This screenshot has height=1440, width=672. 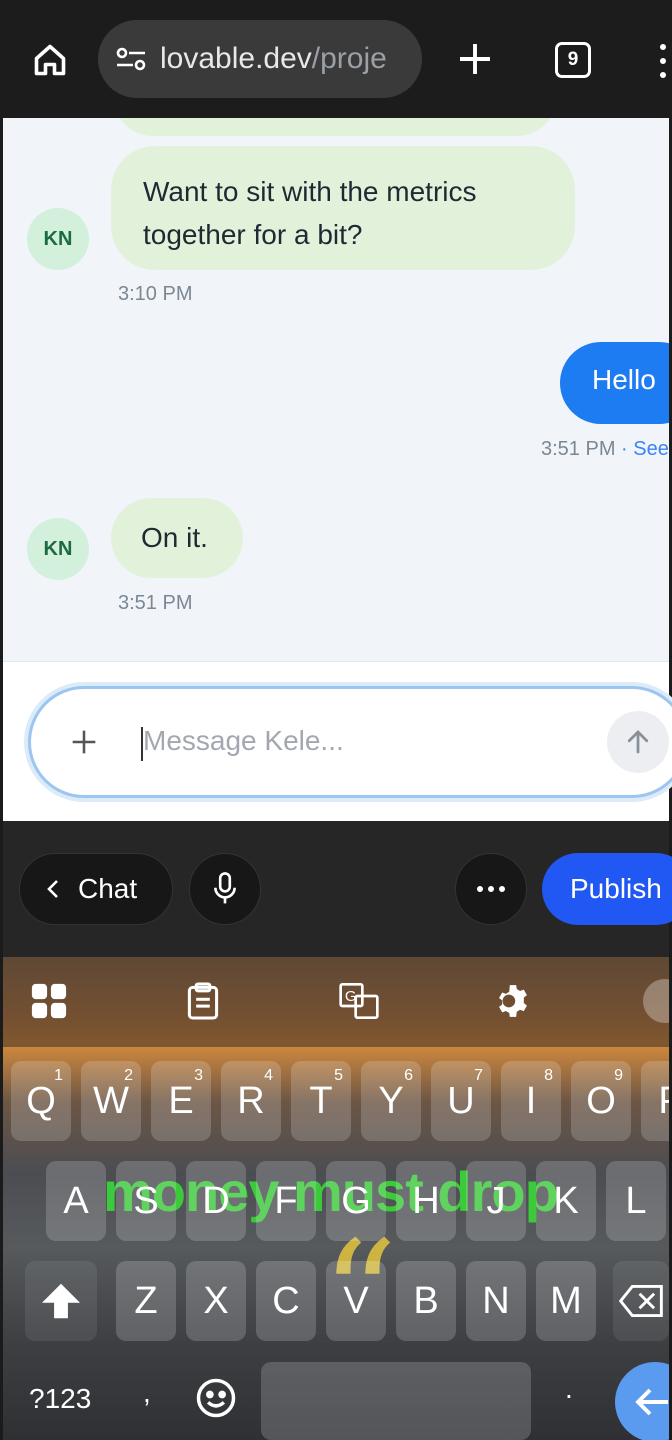 What do you see at coordinates (321, 1101) in the screenshot?
I see `key-t: T5` at bounding box center [321, 1101].